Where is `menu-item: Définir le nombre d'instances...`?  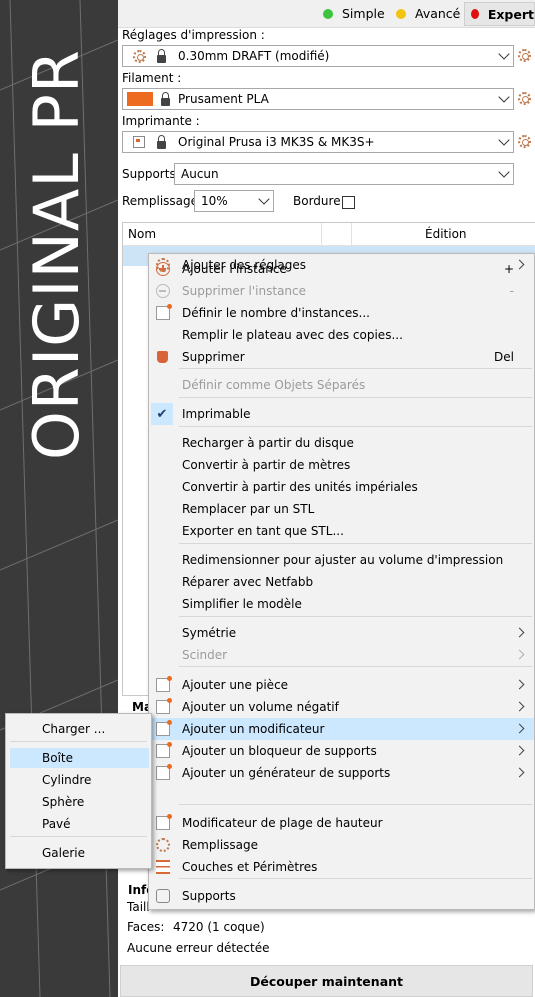
menu-item: Définir le nombre d'instances... is located at coordinates (341, 313).